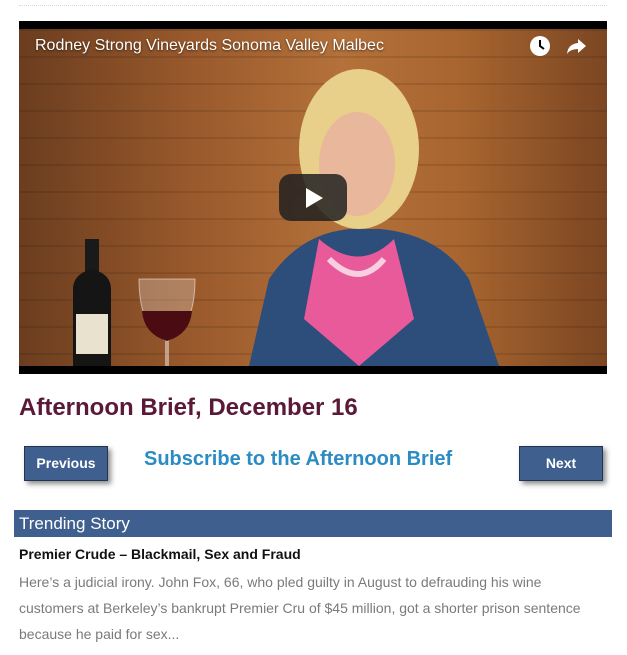 This screenshot has width=627, height=655. I want to click on play-icon, so click(313, 197).